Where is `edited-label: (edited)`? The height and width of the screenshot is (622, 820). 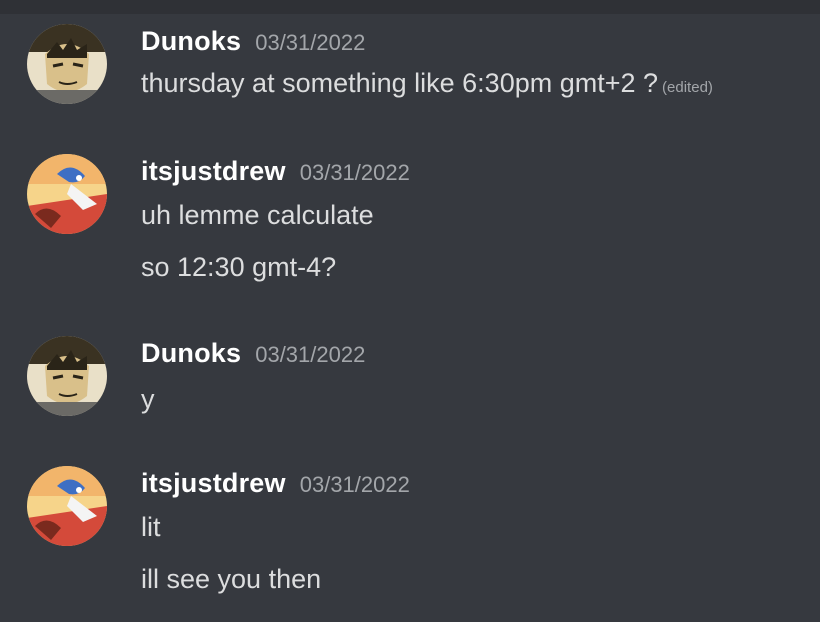 edited-label: (edited) is located at coordinates (687, 87).